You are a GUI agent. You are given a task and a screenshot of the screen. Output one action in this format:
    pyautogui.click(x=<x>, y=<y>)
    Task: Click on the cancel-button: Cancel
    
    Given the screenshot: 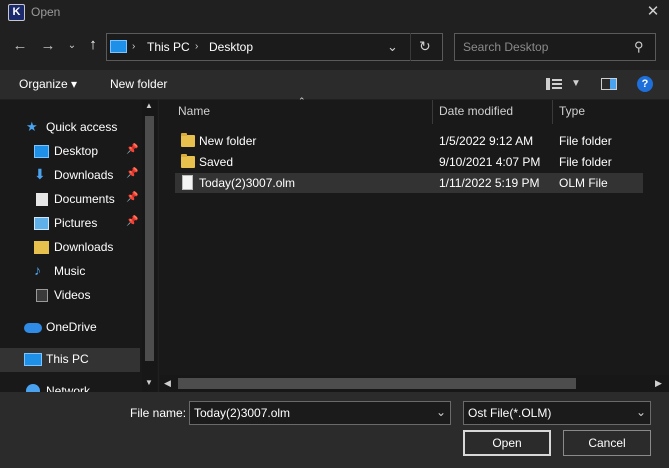 What is the action you would take?
    pyautogui.click(x=607, y=443)
    